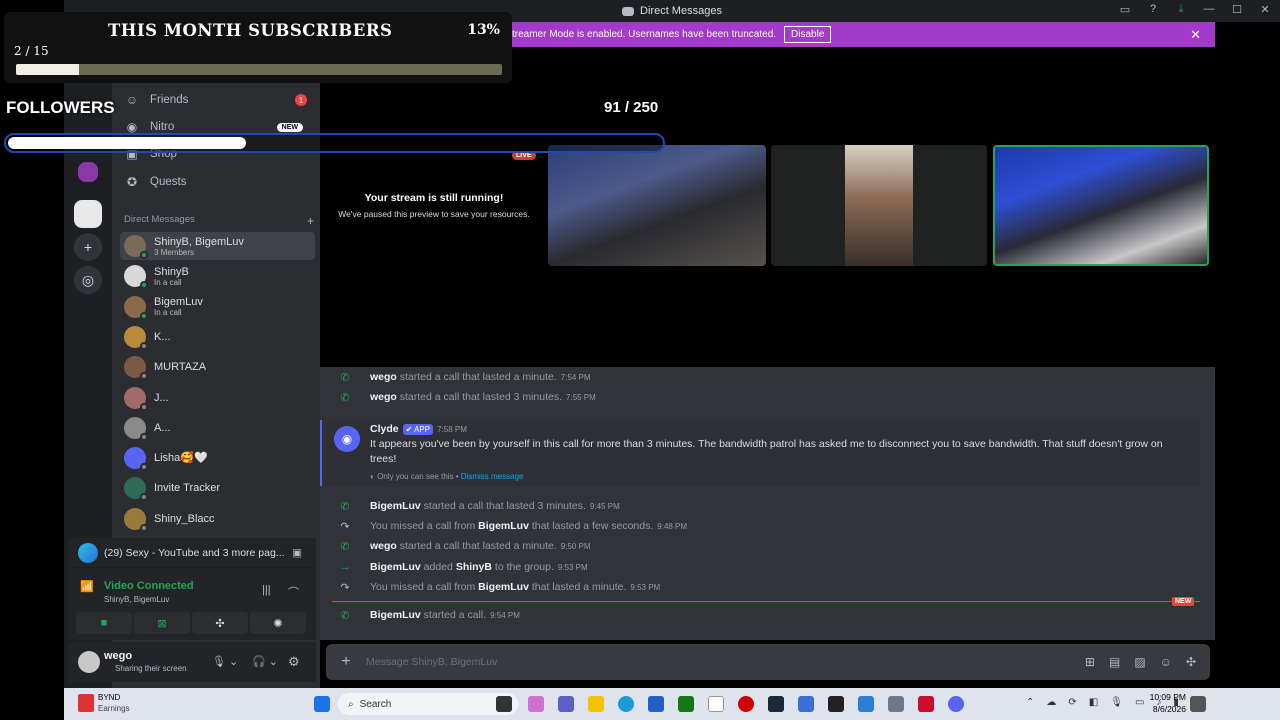  I want to click on followers-progress-track, so click(334, 143).